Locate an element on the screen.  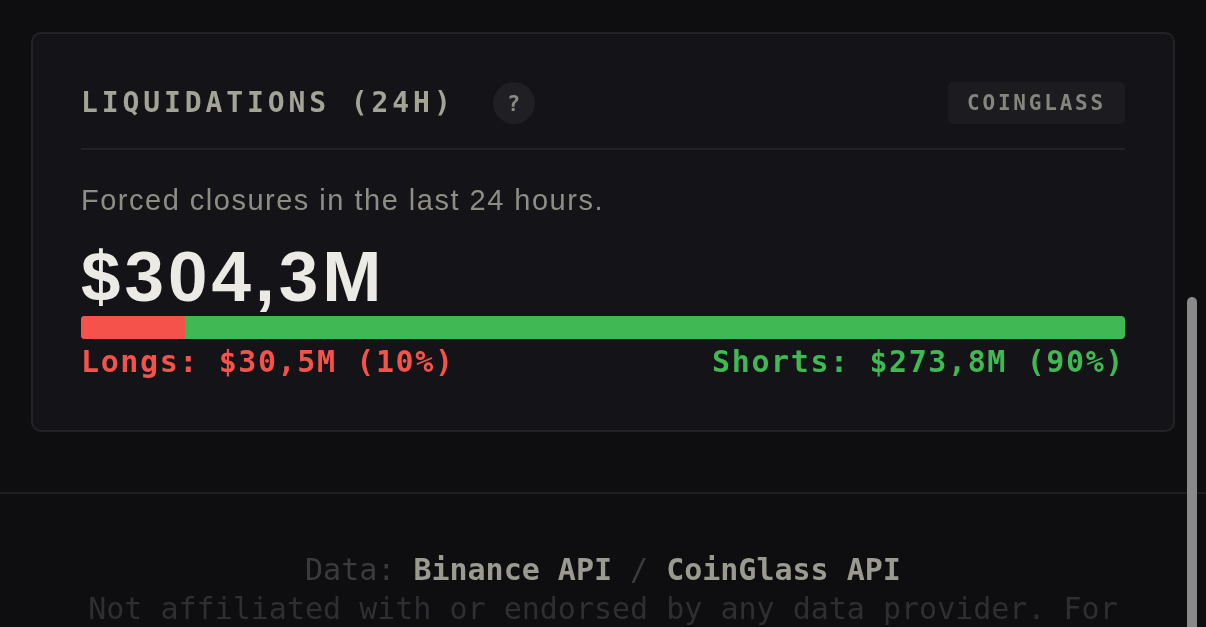
source-link: CoinGlass API is located at coordinates (783, 570).